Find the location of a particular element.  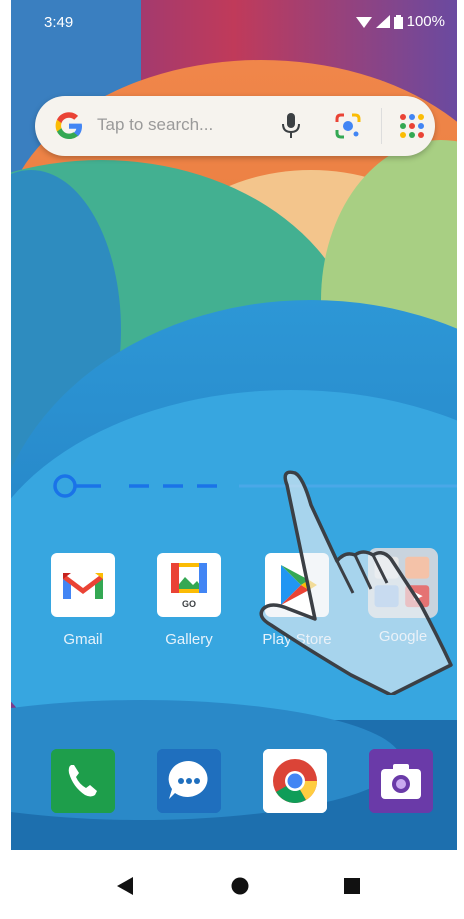

phone-icon is located at coordinates (83, 781).